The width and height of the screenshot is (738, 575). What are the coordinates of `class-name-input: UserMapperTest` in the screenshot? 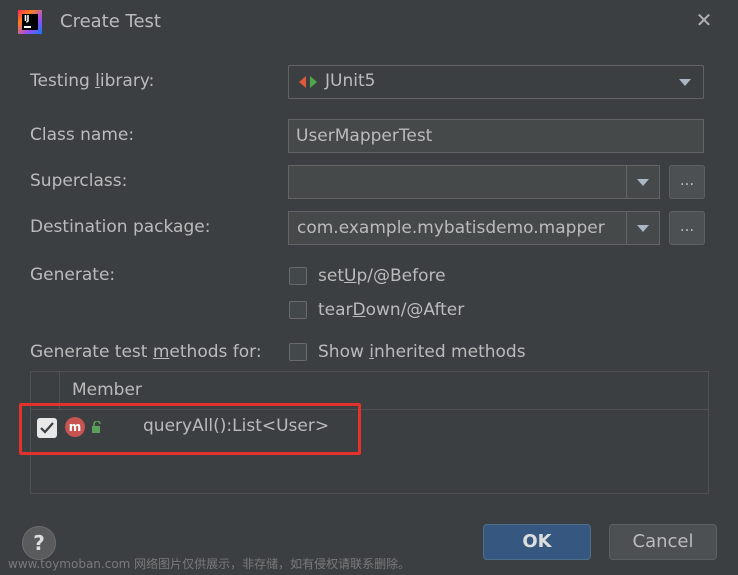 It's located at (496, 136).